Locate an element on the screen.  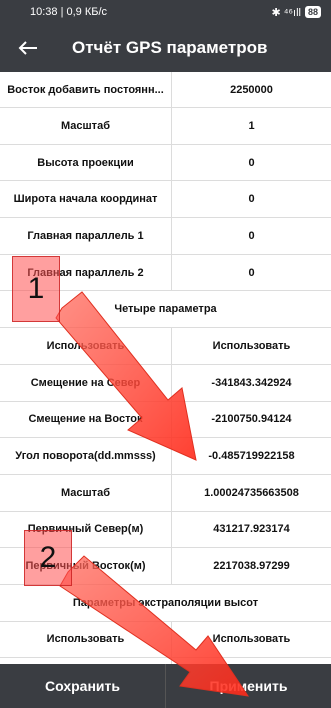
table-row: Масштаб 1.00024735663508 is located at coordinates (165, 493).